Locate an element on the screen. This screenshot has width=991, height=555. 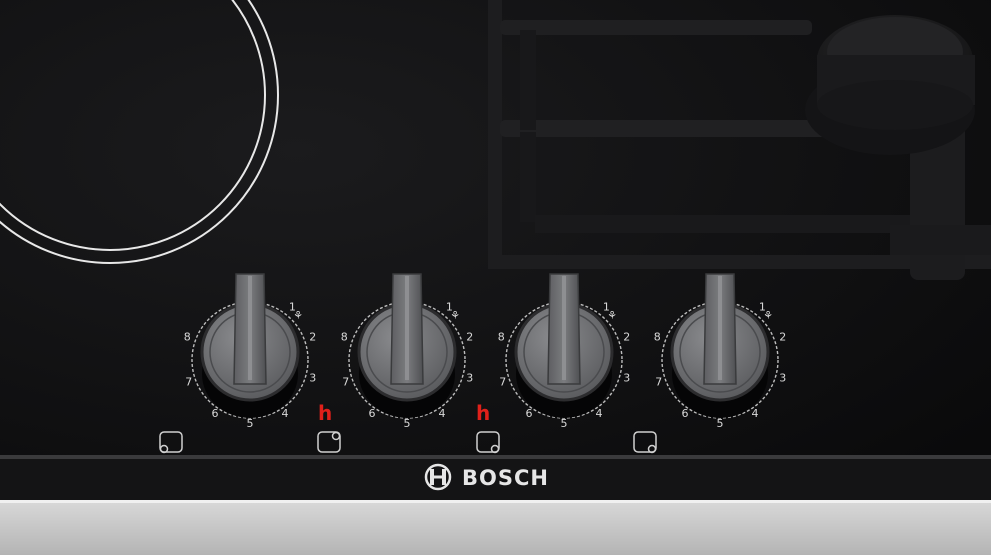
gas-burner is located at coordinates (890, 85).